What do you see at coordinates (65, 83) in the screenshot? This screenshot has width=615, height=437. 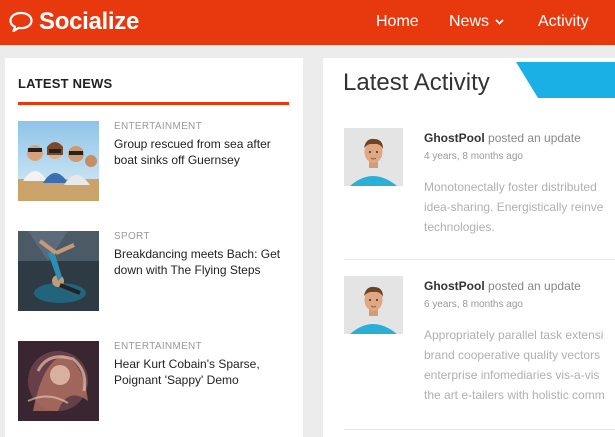 I see `latest-news-heading: LATEST NEWS` at bounding box center [65, 83].